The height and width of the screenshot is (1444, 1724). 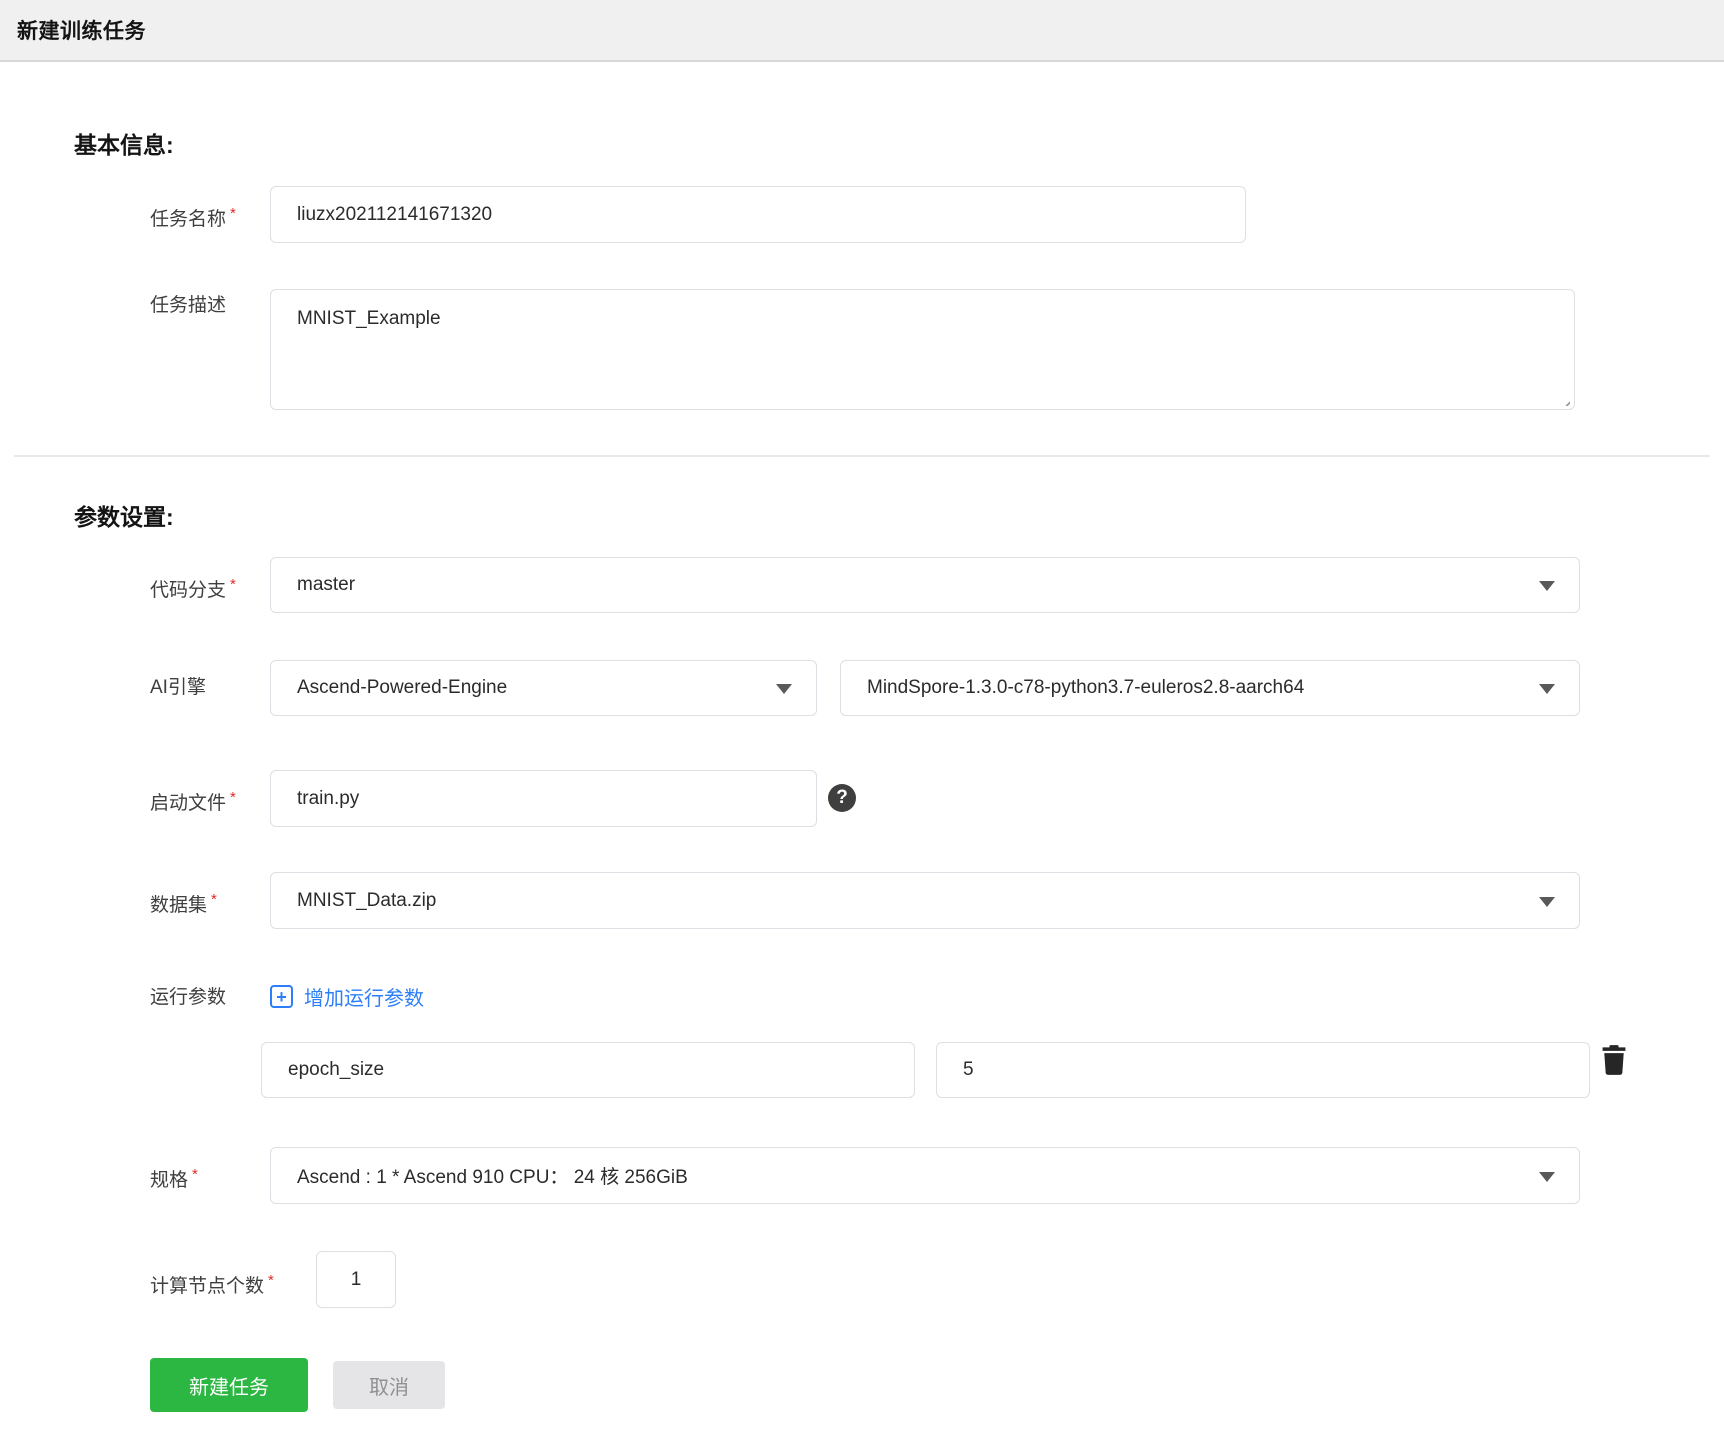 I want to click on node-count-input, so click(x=356, y=1279).